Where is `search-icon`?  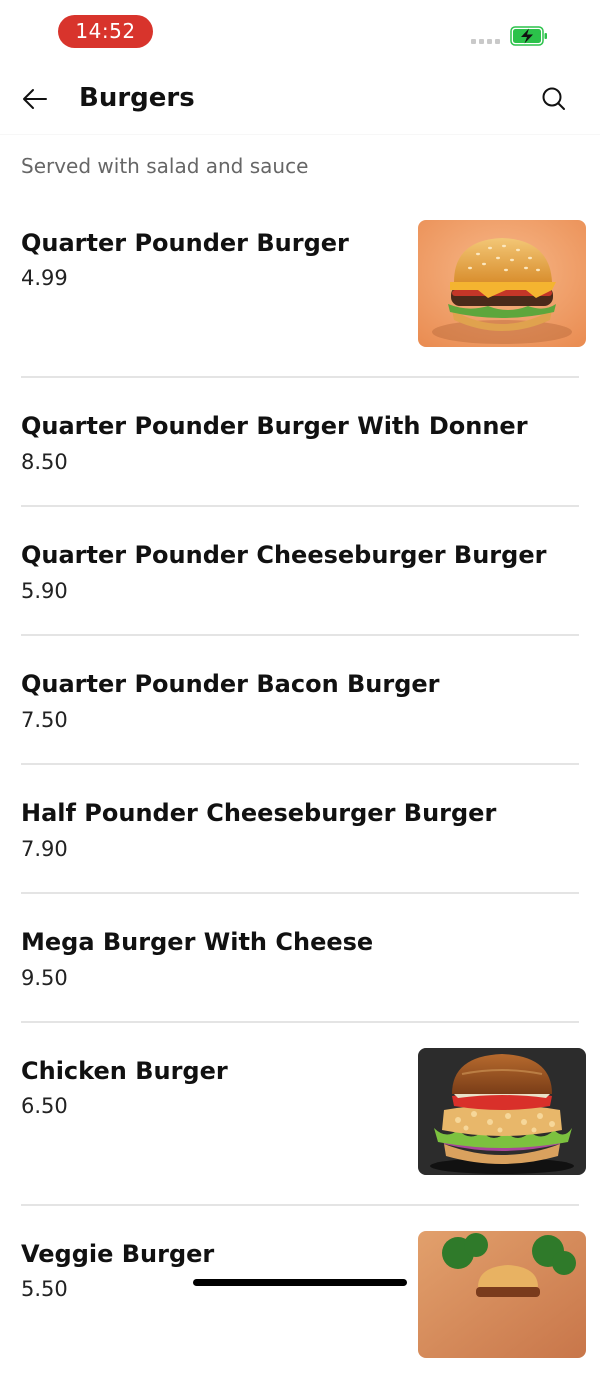
search-icon is located at coordinates (554, 99).